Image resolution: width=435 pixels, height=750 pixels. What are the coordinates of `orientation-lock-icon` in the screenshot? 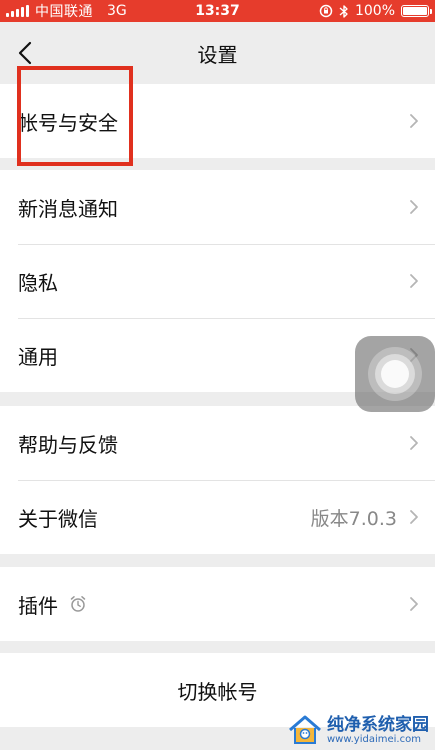 It's located at (326, 11).